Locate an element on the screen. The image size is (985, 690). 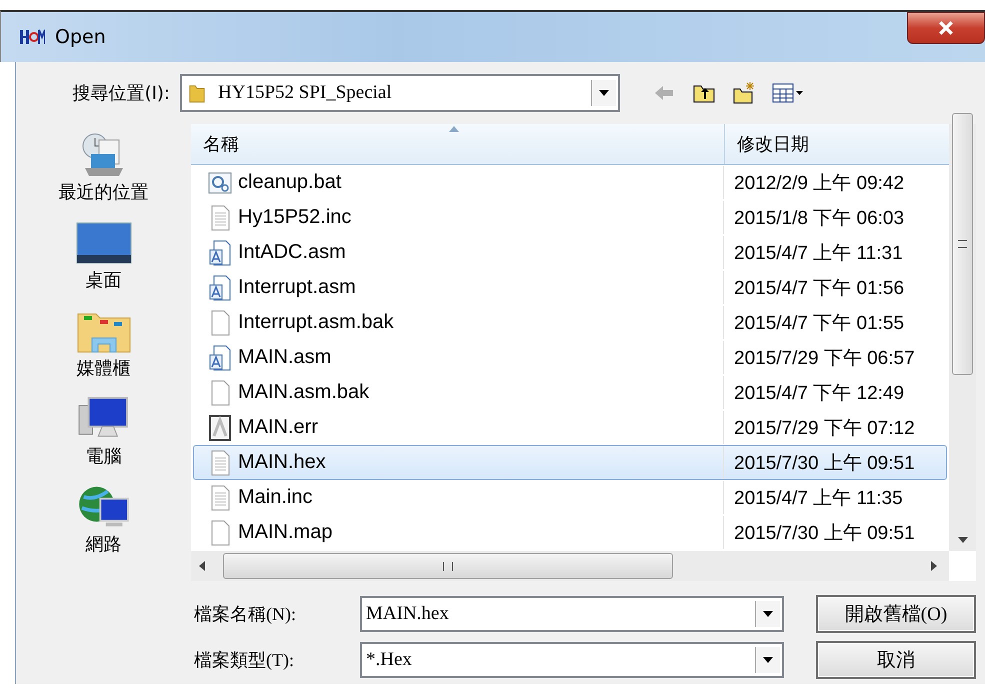
file-name: Main.inc is located at coordinates (275, 497).